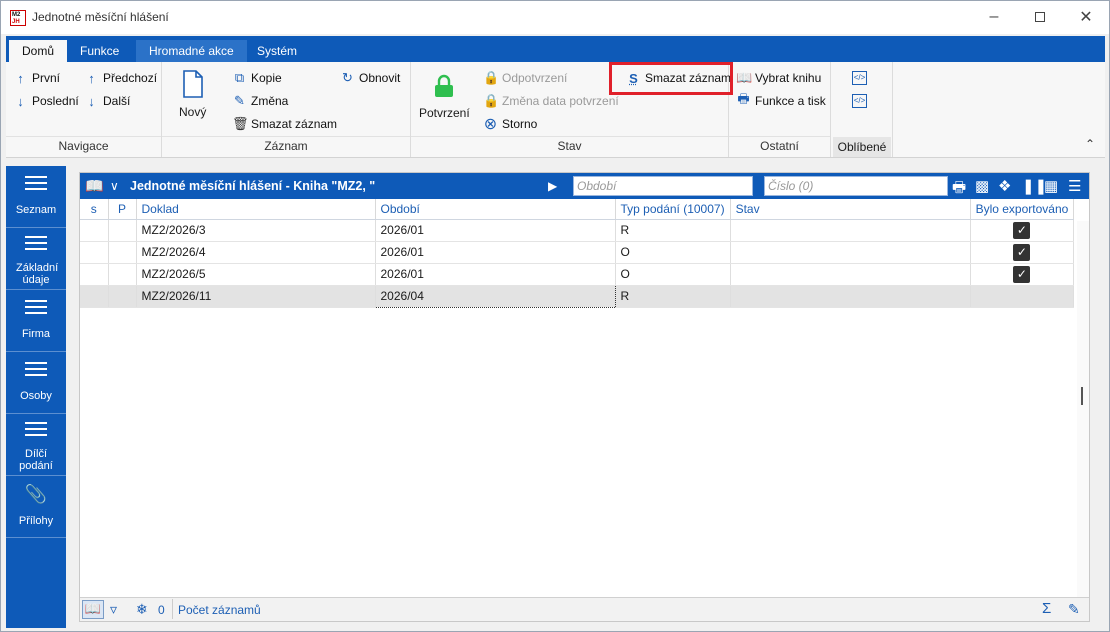 This screenshot has height=632, width=1110. Describe the element at coordinates (99, 51) in the screenshot. I see `tab-funkce: Funkce` at that location.